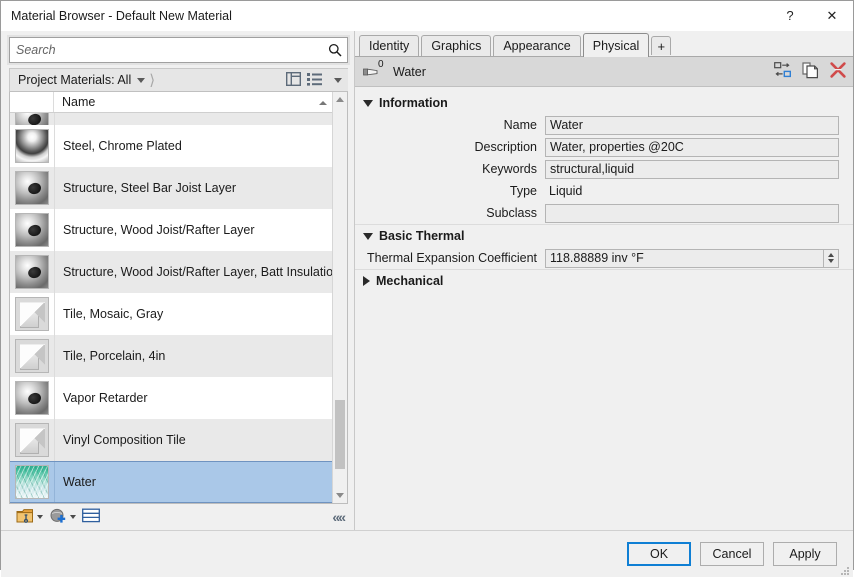  What do you see at coordinates (831, 255) in the screenshot?
I see `spinner-up-icon` at bounding box center [831, 255].